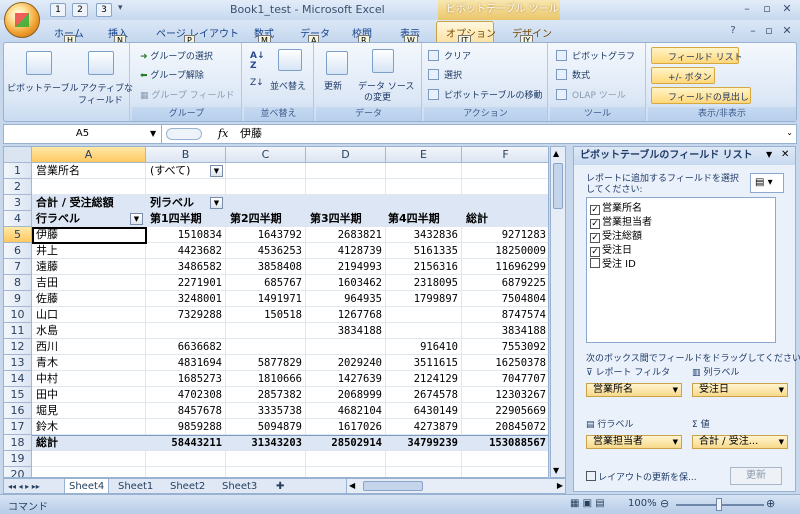 This screenshot has width=800, height=514. What do you see at coordinates (90, 315) in the screenshot?
I see `row-label-cell: 山口` at bounding box center [90, 315].